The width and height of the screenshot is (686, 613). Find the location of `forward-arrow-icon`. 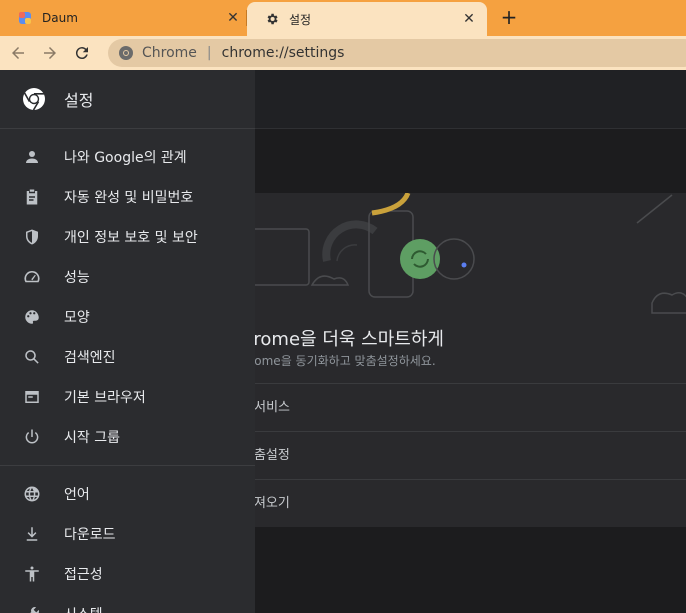

forward-arrow-icon is located at coordinates (50, 53).